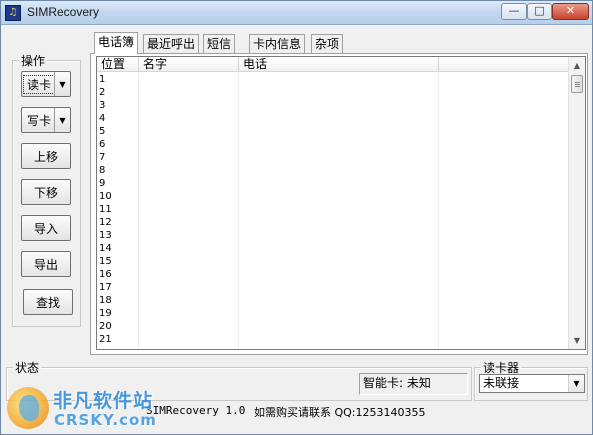 This screenshot has width=593, height=435. Describe the element at coordinates (46, 156) in the screenshot. I see `move-up-button: 上移` at that location.